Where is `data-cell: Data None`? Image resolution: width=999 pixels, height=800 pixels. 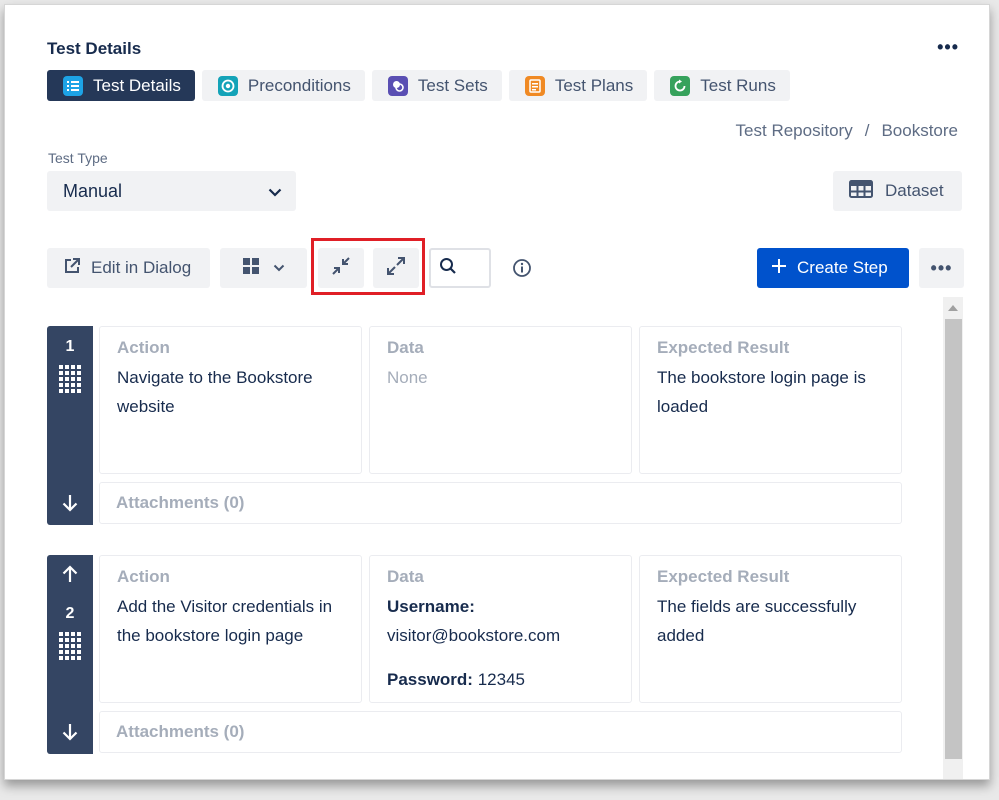 data-cell: Data None is located at coordinates (500, 400).